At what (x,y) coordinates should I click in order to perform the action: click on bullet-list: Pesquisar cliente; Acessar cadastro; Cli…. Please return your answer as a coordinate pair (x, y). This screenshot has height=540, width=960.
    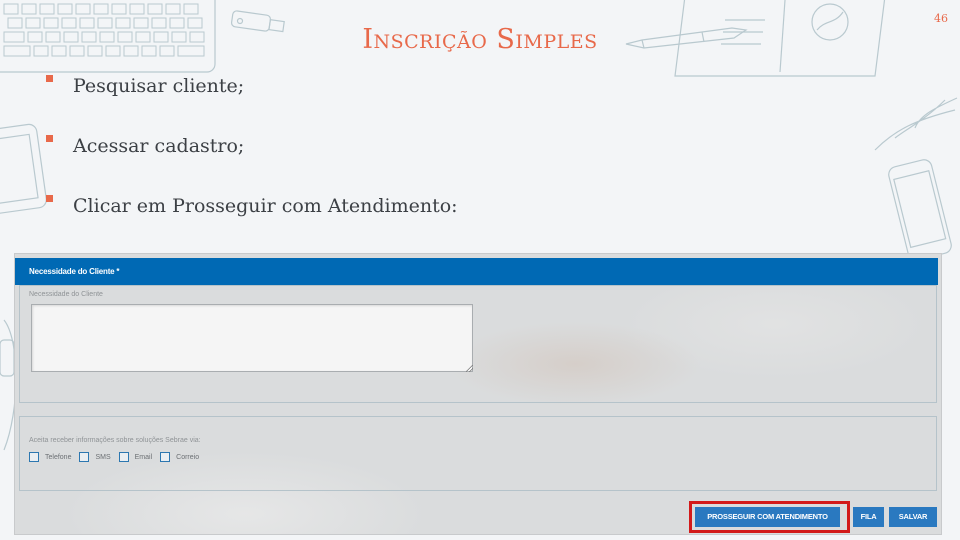
    Looking at the image, I should click on (251, 160).